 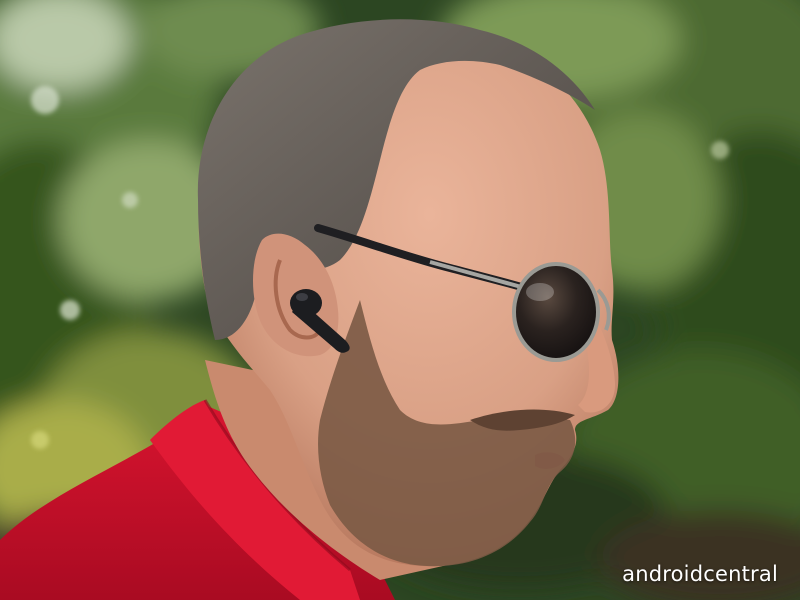 What do you see at coordinates (700, 574) in the screenshot?
I see `watermark-text: androidcentral` at bounding box center [700, 574].